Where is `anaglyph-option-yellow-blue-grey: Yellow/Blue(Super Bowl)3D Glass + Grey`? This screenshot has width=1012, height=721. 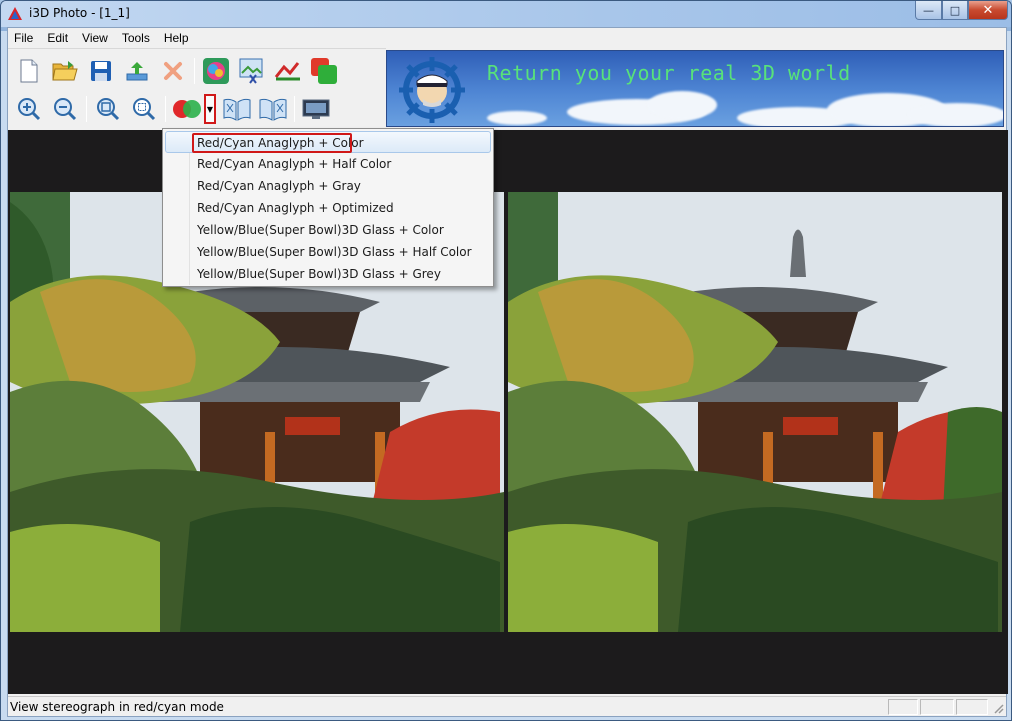
anaglyph-option-yellow-blue-grey: Yellow/Blue(Super Bowl)3D Glass + Grey is located at coordinates (328, 274).